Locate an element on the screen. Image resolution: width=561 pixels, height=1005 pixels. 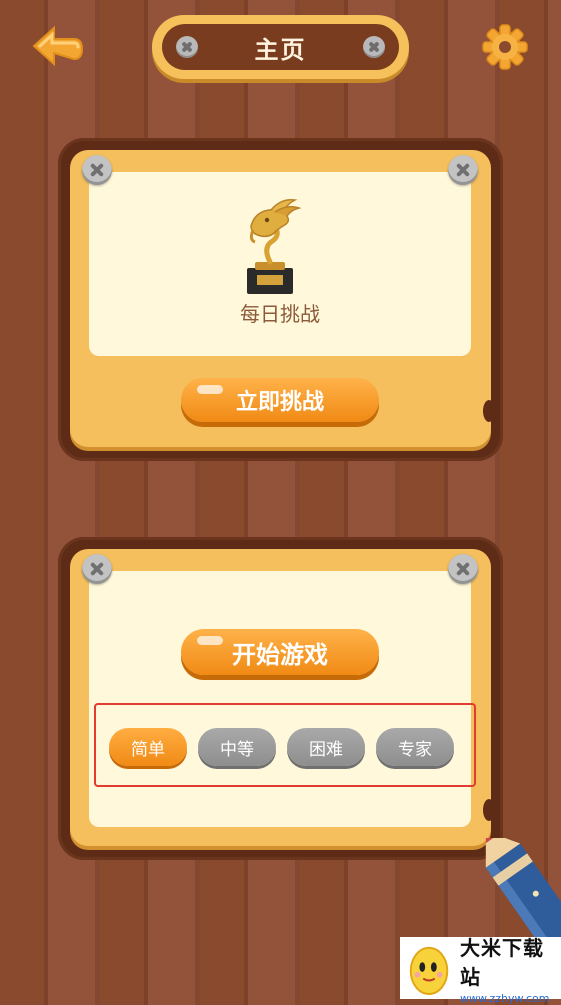
difficulty-expert-button: 专家 is located at coordinates (415, 747).